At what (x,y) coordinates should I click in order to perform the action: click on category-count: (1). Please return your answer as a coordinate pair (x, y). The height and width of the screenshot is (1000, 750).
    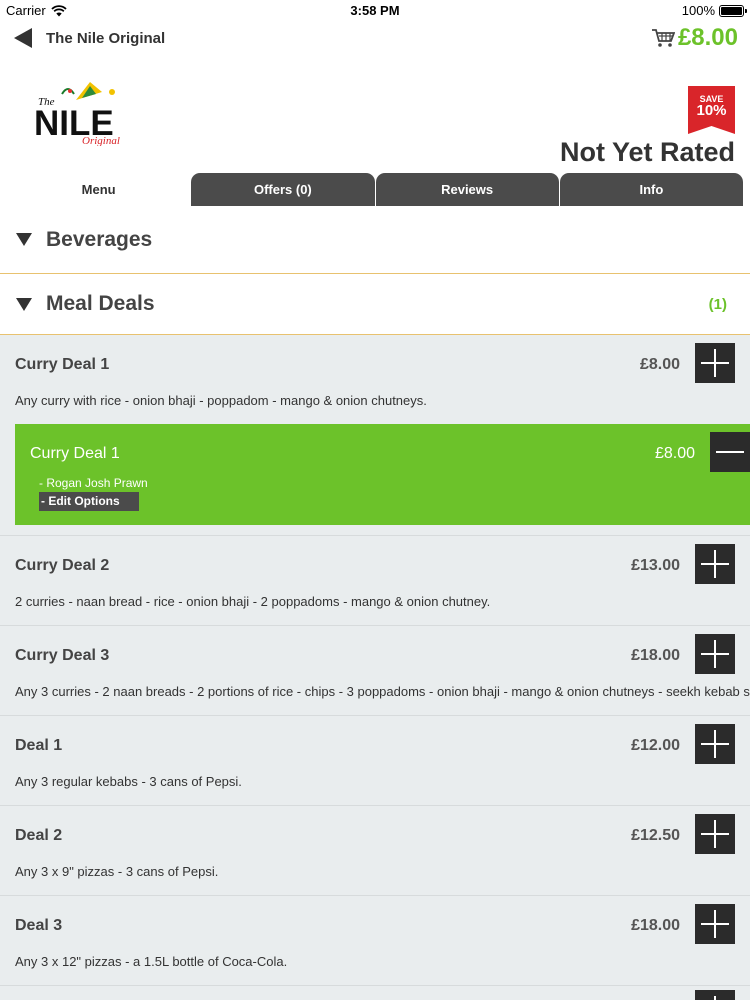
    Looking at the image, I should click on (717, 304).